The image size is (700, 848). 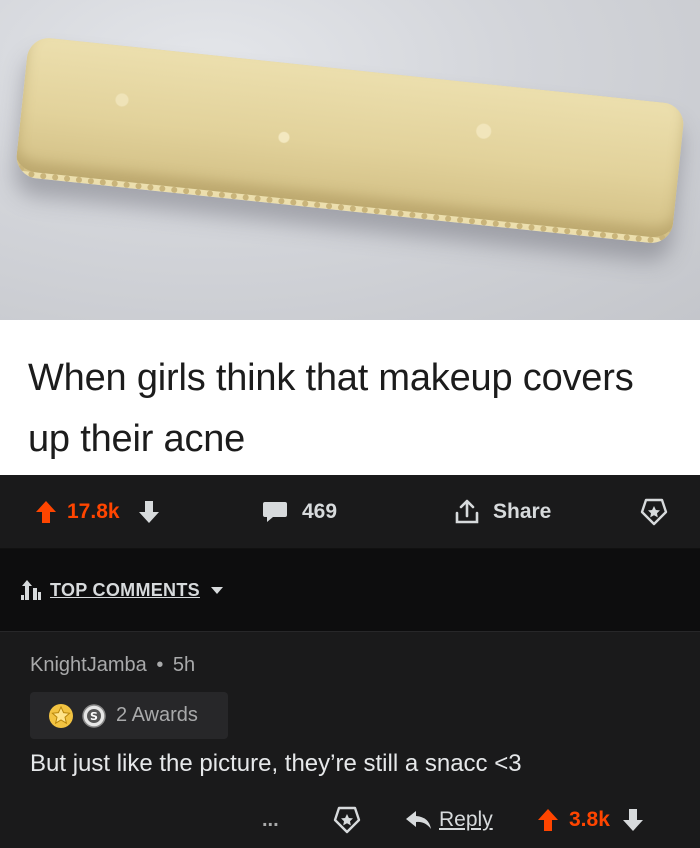 I want to click on sort-label: TOP COMMENTS, so click(x=125, y=589).